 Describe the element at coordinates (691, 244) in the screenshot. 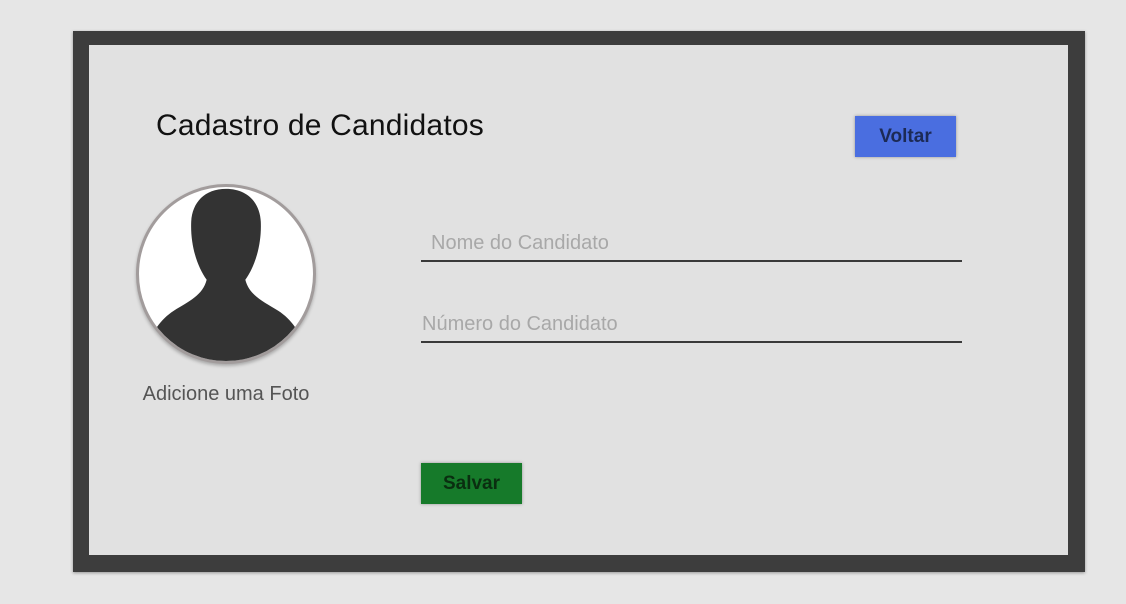

I see `candidate-name-input` at that location.